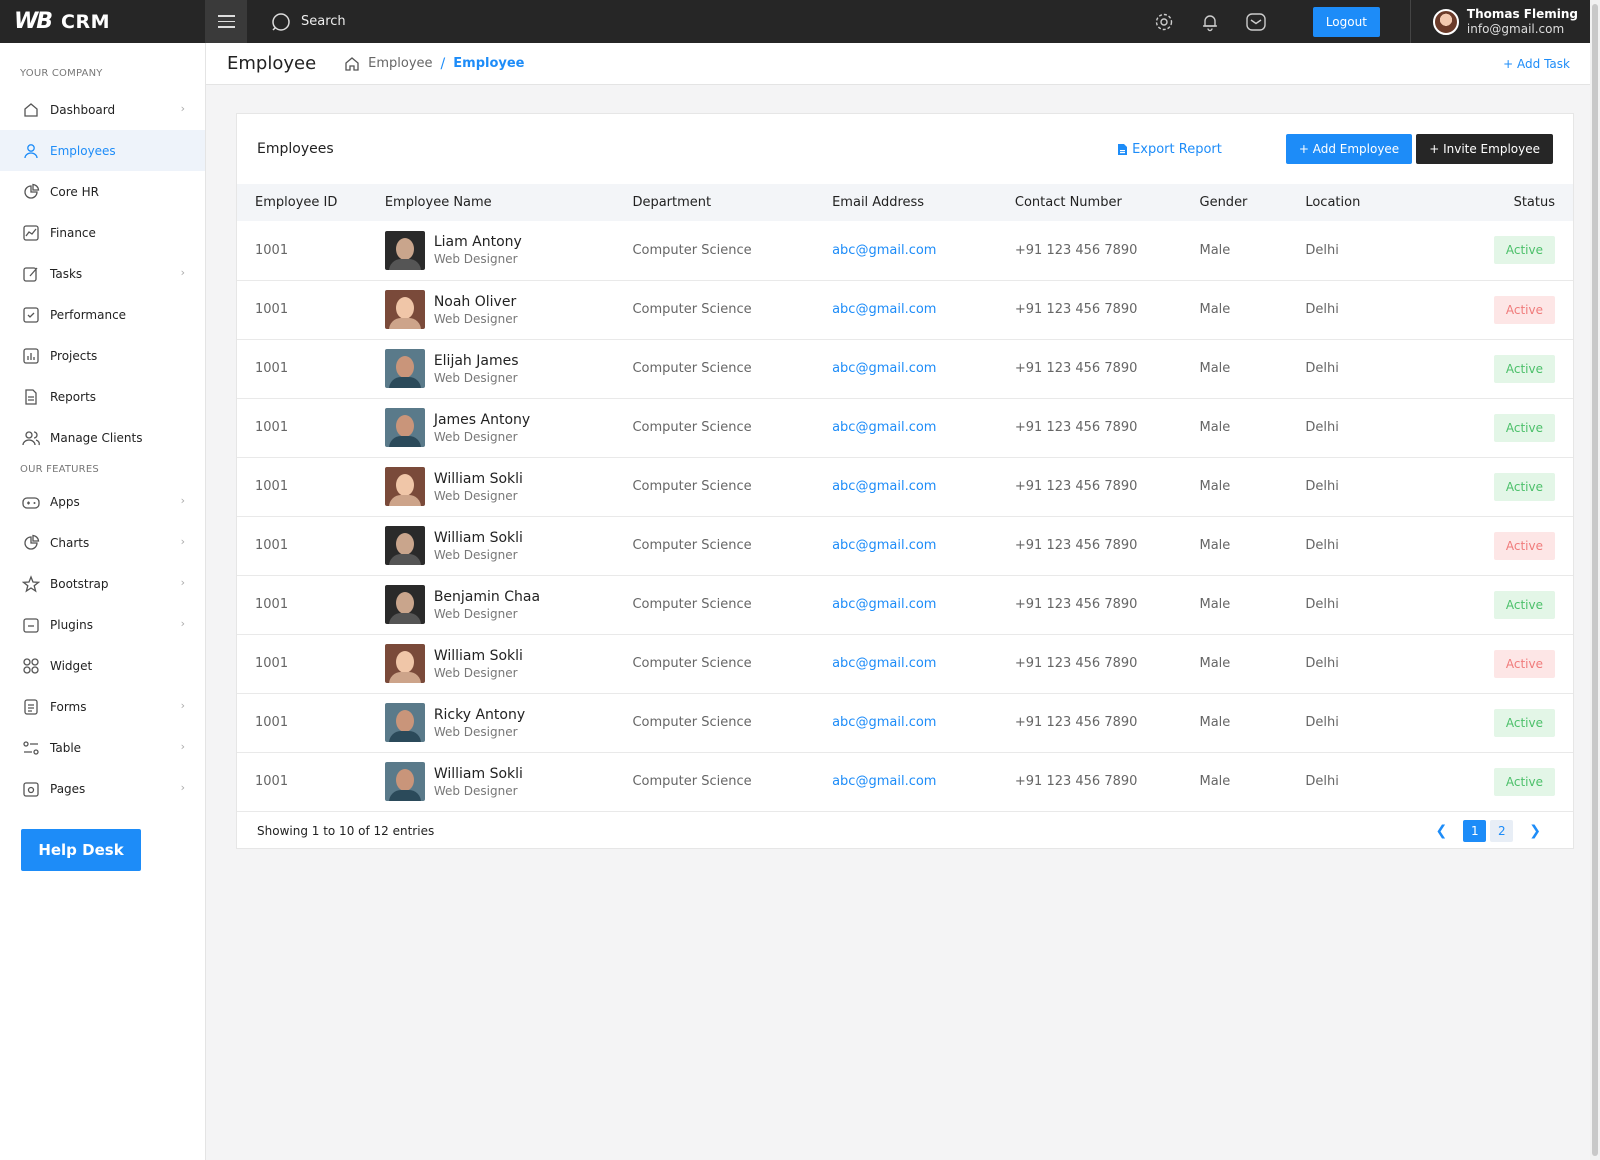 The image size is (1600, 1160). What do you see at coordinates (31, 397) in the screenshot?
I see `document-icon` at bounding box center [31, 397].